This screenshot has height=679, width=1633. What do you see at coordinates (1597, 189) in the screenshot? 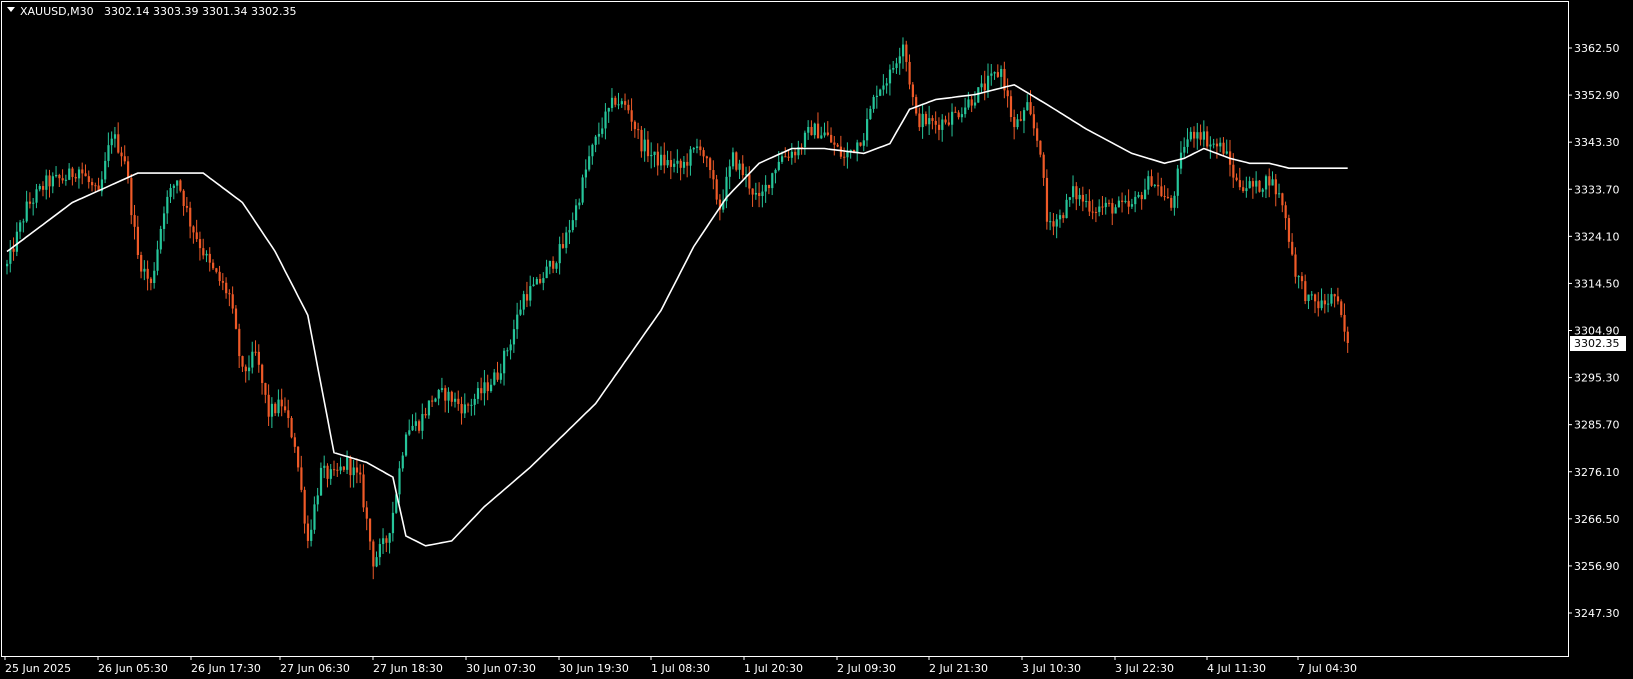
I see `y-tick-label: 3333.70` at bounding box center [1597, 189].